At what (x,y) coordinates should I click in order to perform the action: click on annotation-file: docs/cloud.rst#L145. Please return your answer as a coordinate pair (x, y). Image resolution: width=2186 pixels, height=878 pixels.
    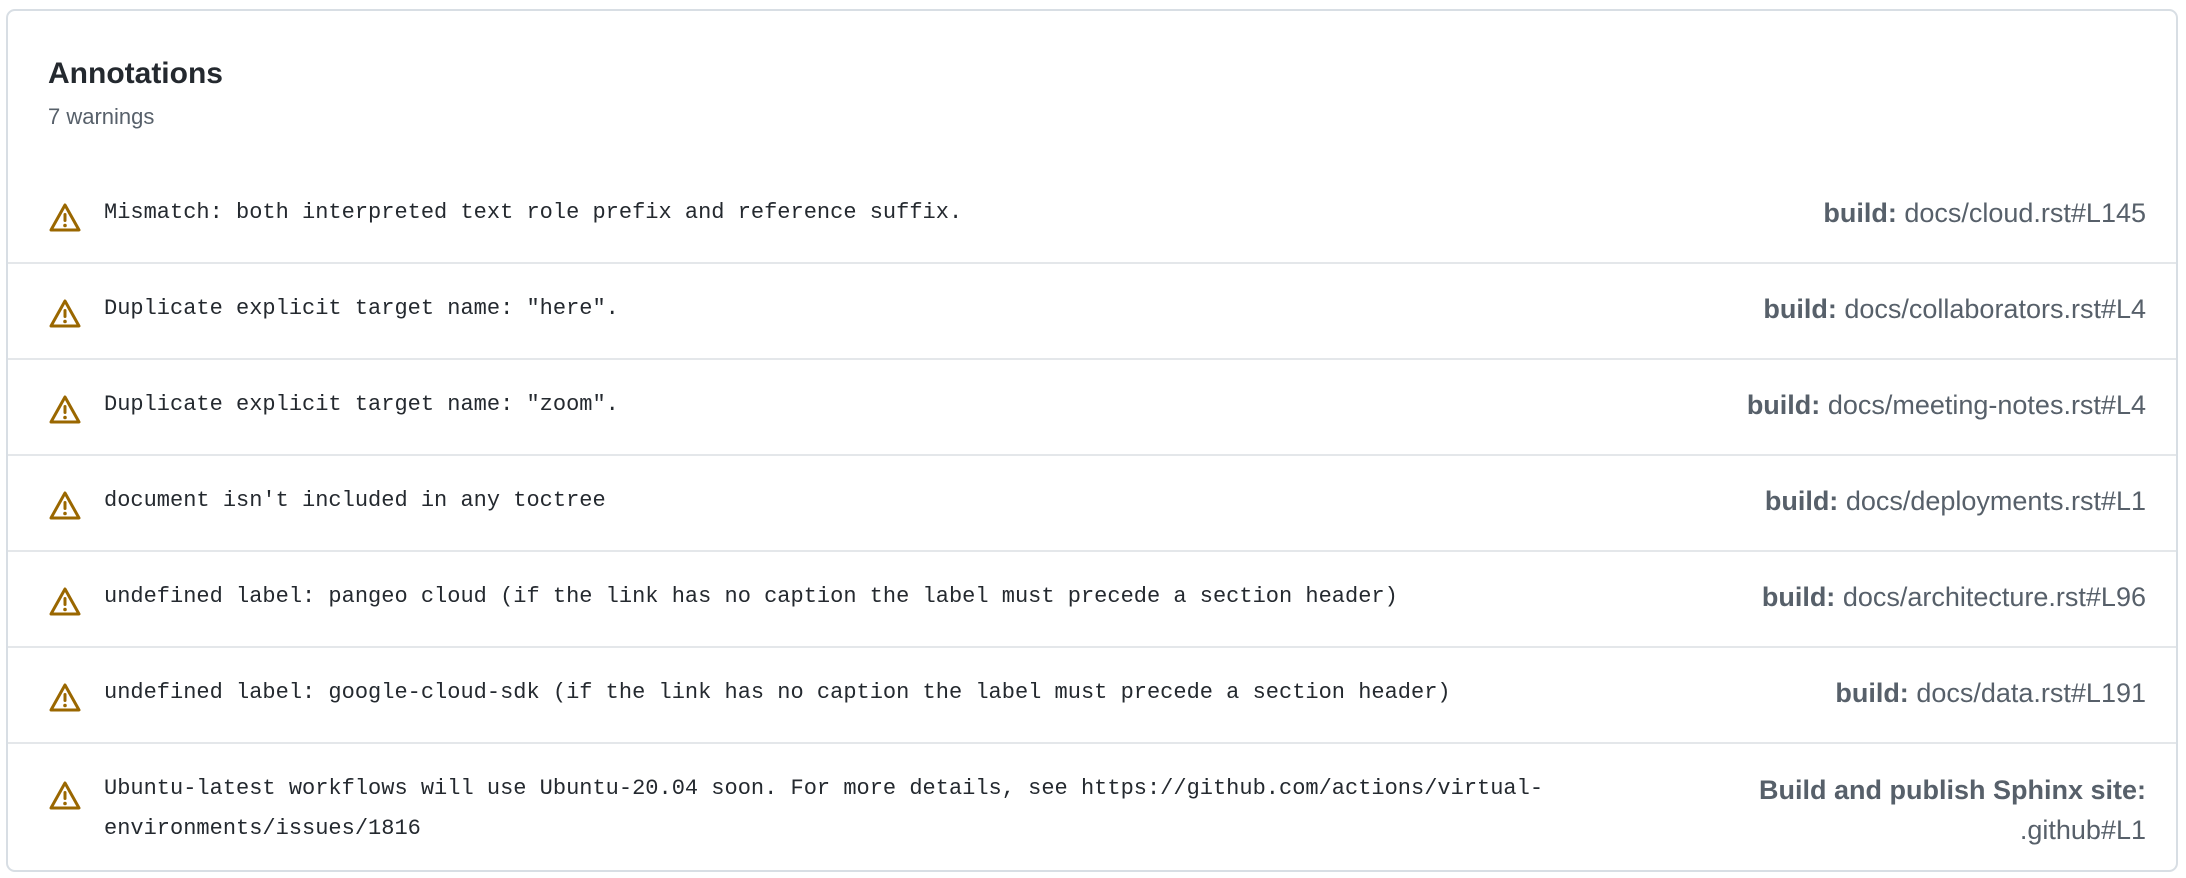
    Looking at the image, I should click on (2025, 213).